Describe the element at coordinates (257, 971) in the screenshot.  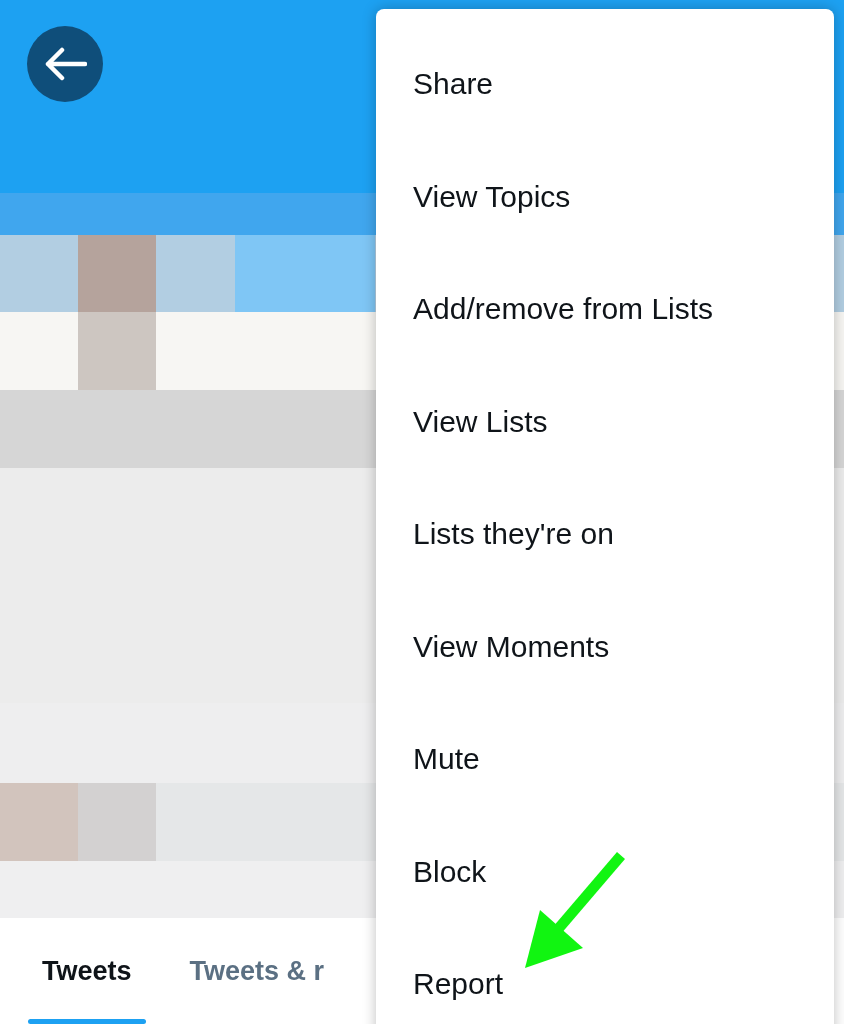
I see `tab: Tweets & r` at that location.